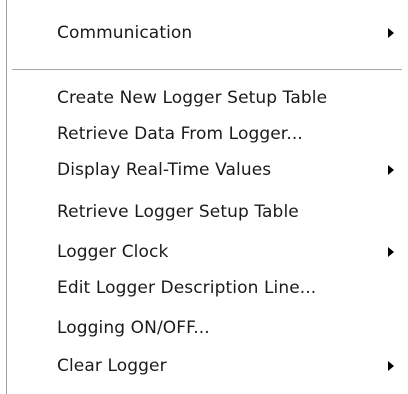 The height and width of the screenshot is (394, 408). Describe the element at coordinates (204, 33) in the screenshot. I see `menu-item-communication: Communication` at that location.